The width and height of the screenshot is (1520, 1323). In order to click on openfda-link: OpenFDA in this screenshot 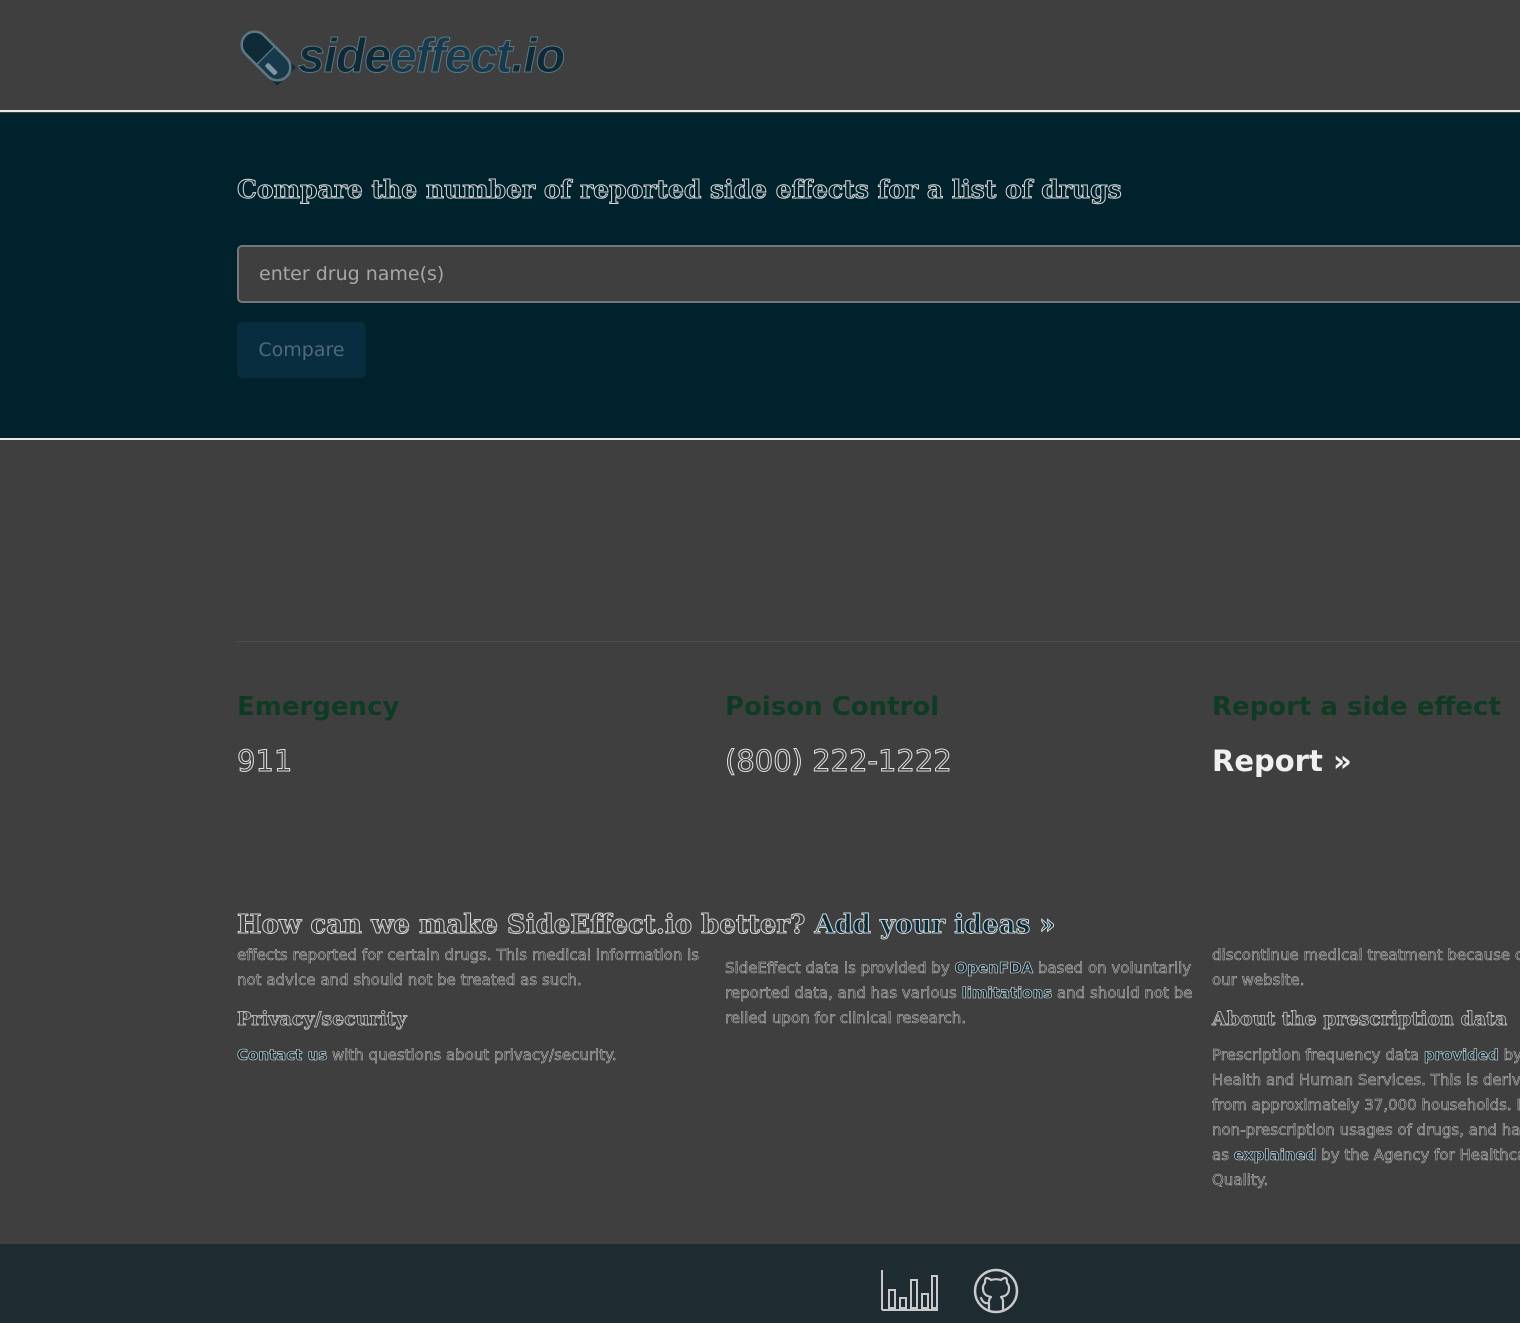, I will do `click(993, 968)`.